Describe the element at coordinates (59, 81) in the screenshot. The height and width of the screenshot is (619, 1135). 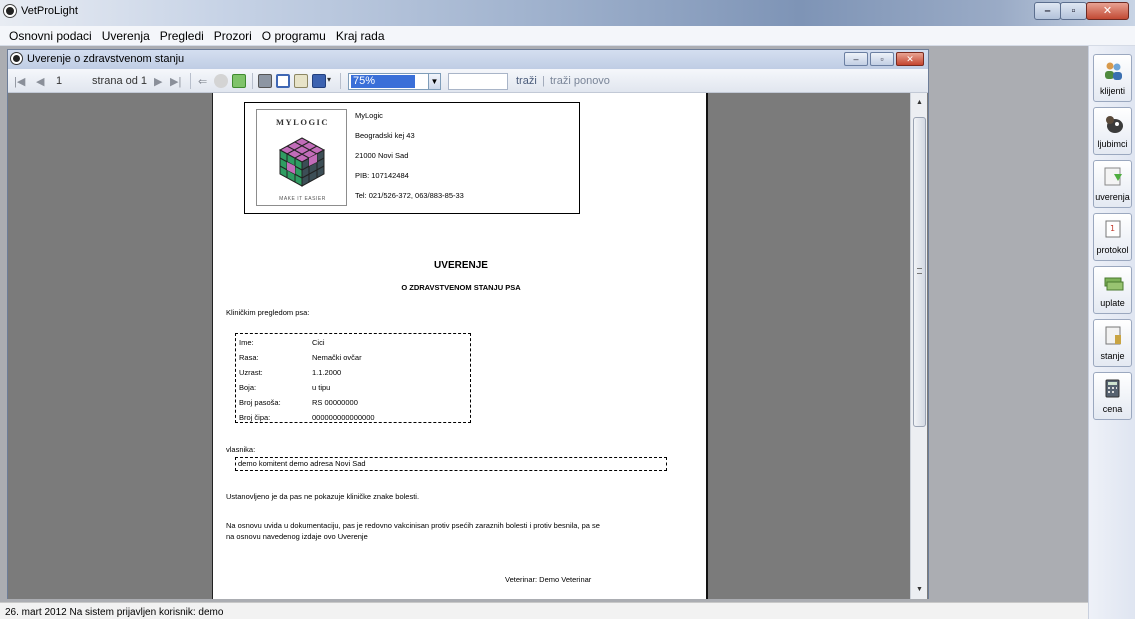
I see `current-page: 1` at that location.